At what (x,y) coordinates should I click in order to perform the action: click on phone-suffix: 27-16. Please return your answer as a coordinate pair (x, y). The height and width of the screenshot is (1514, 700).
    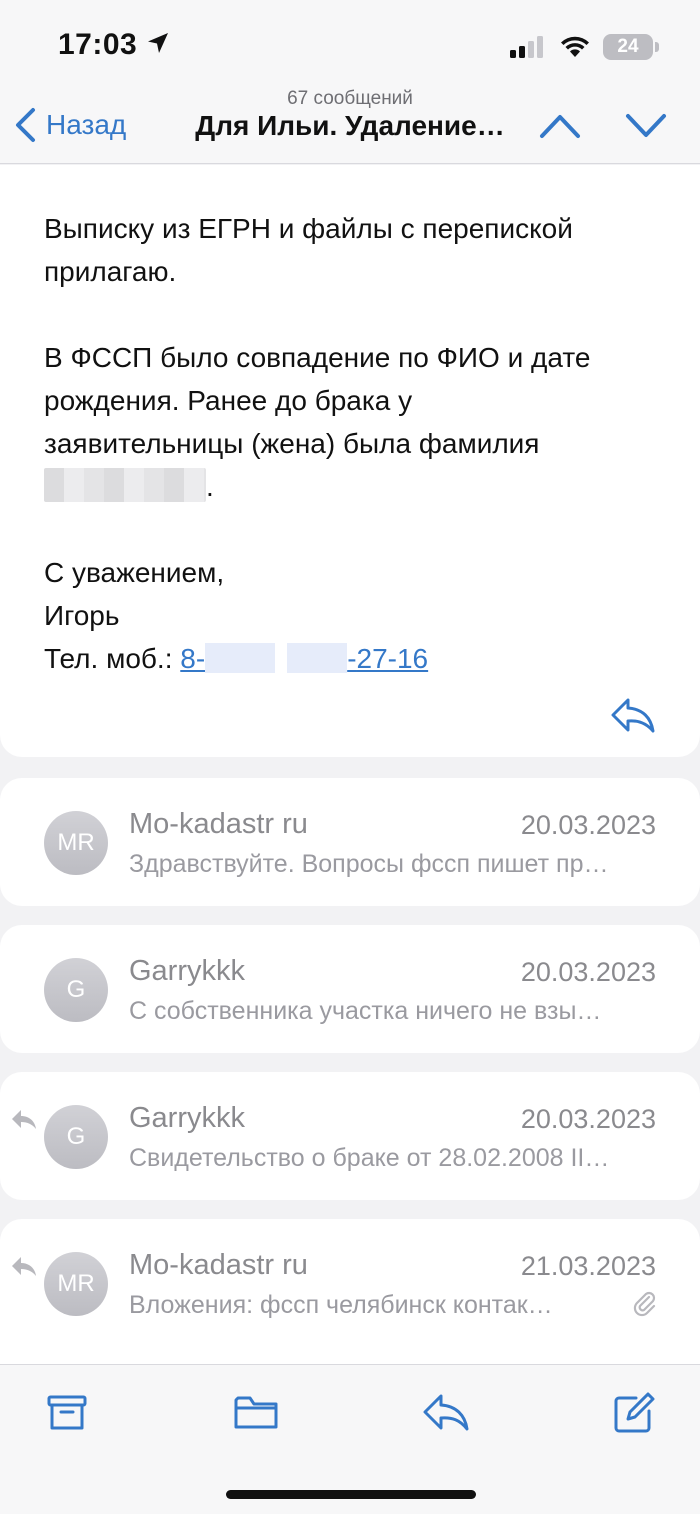
    Looking at the image, I should click on (392, 658).